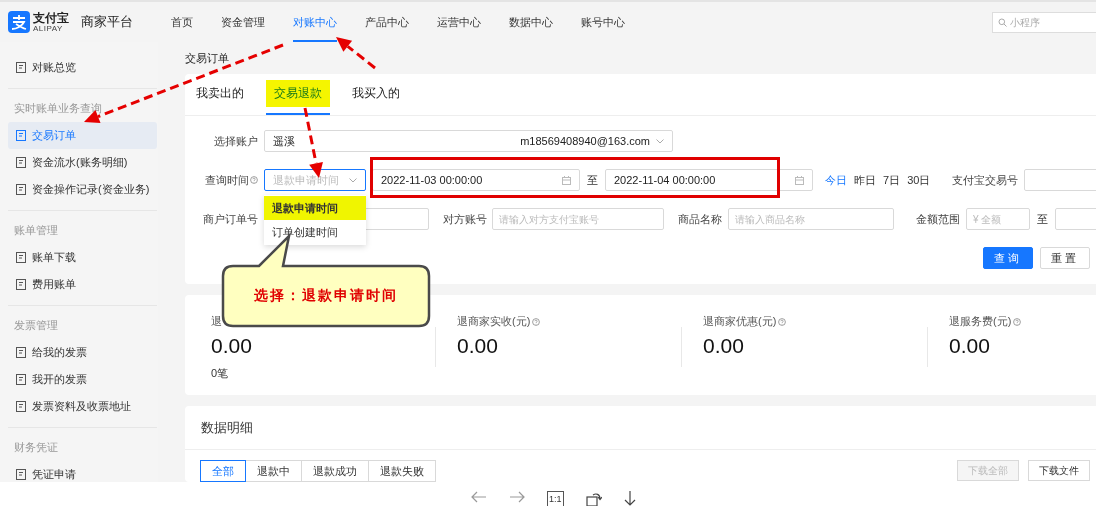  What do you see at coordinates (82, 406) in the screenshot?
I see `sidebar-item: 发票资料及收票地址` at bounding box center [82, 406].